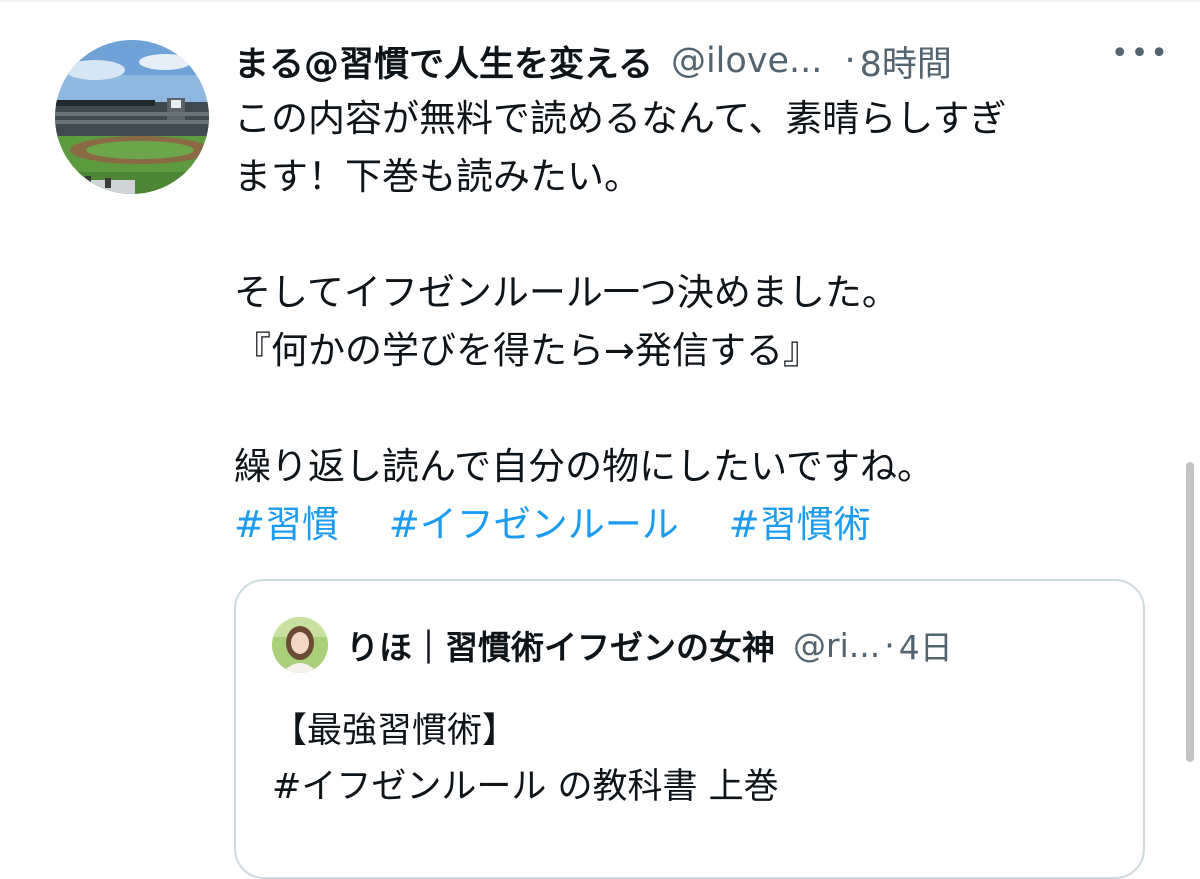  I want to click on quote-line: #イフゼンルール の教科書 上巻, so click(525, 787).